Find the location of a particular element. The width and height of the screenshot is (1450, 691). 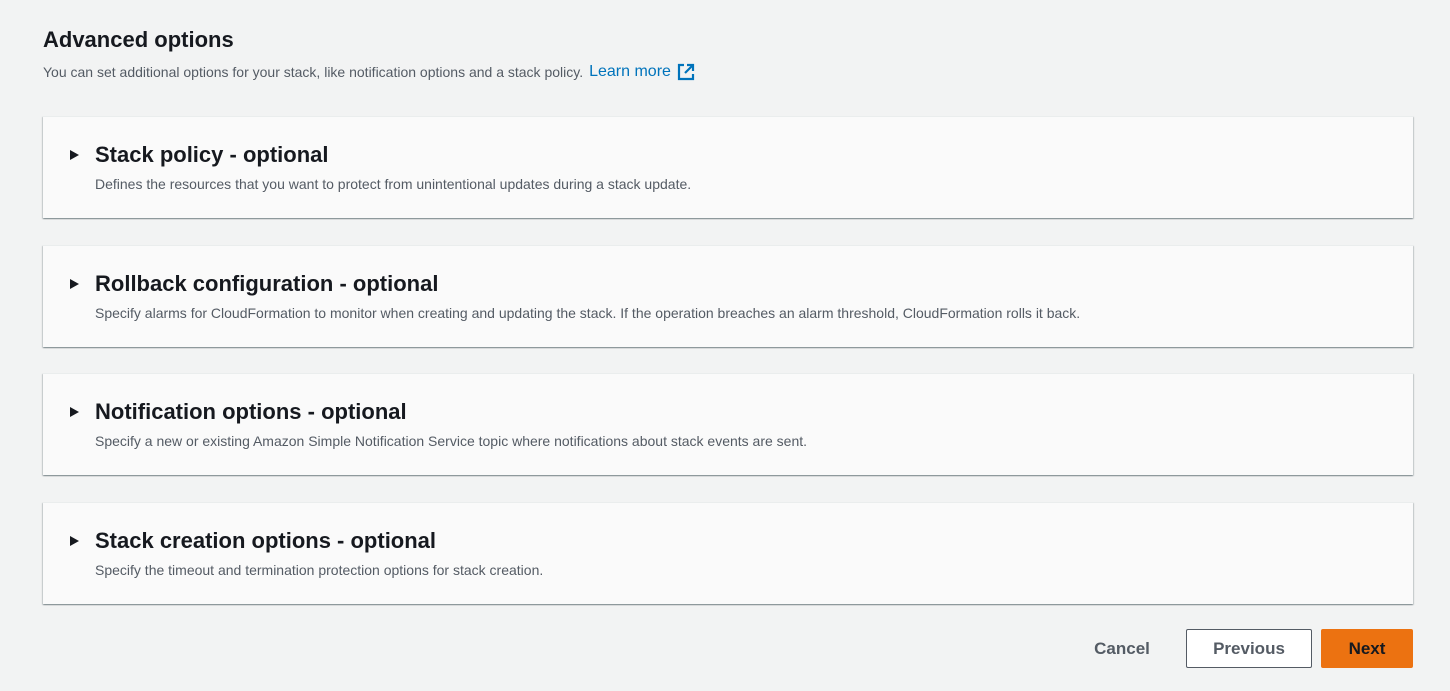

external-link-icon is located at coordinates (686, 72).